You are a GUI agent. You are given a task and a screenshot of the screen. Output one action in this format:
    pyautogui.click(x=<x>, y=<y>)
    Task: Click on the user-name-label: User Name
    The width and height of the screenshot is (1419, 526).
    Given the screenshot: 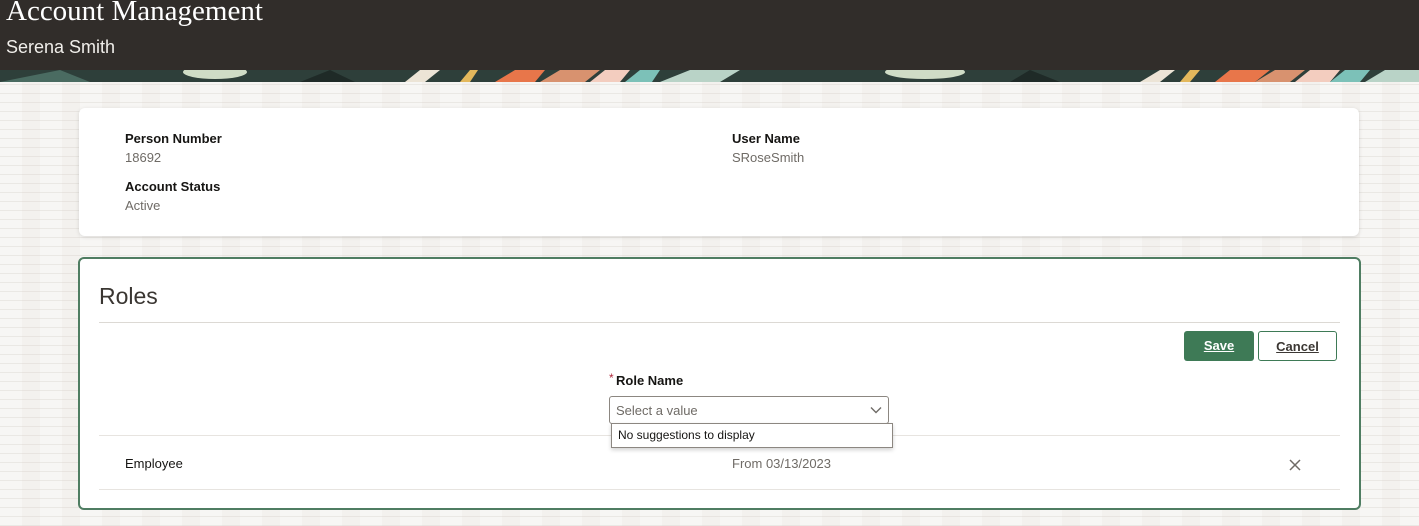 What is the action you would take?
    pyautogui.click(x=766, y=138)
    